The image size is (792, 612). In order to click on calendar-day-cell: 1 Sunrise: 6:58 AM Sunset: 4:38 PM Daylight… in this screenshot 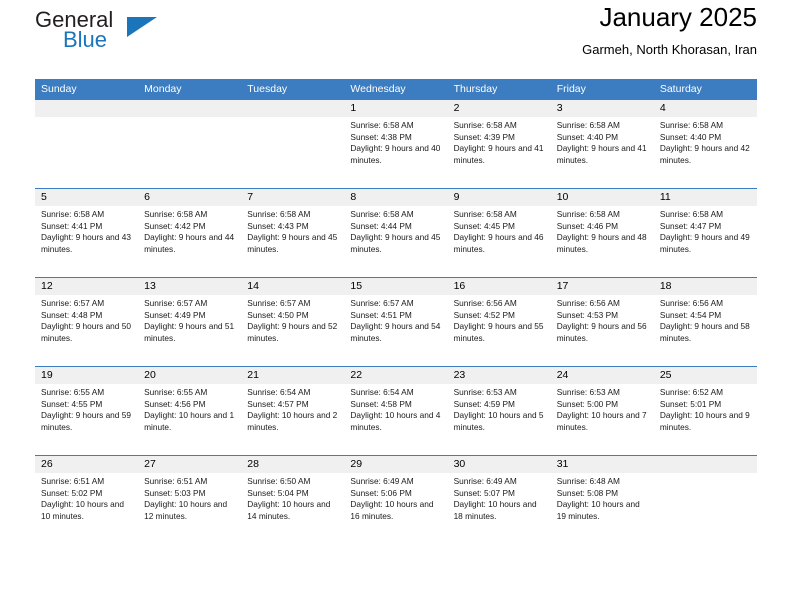, I will do `click(396, 144)`.